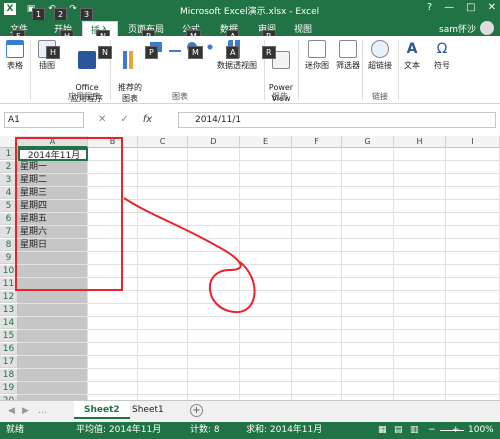 This screenshot has height=439, width=500. What do you see at coordinates (348, 55) in the screenshot?
I see `filters-button: 筛选器` at bounding box center [348, 55].